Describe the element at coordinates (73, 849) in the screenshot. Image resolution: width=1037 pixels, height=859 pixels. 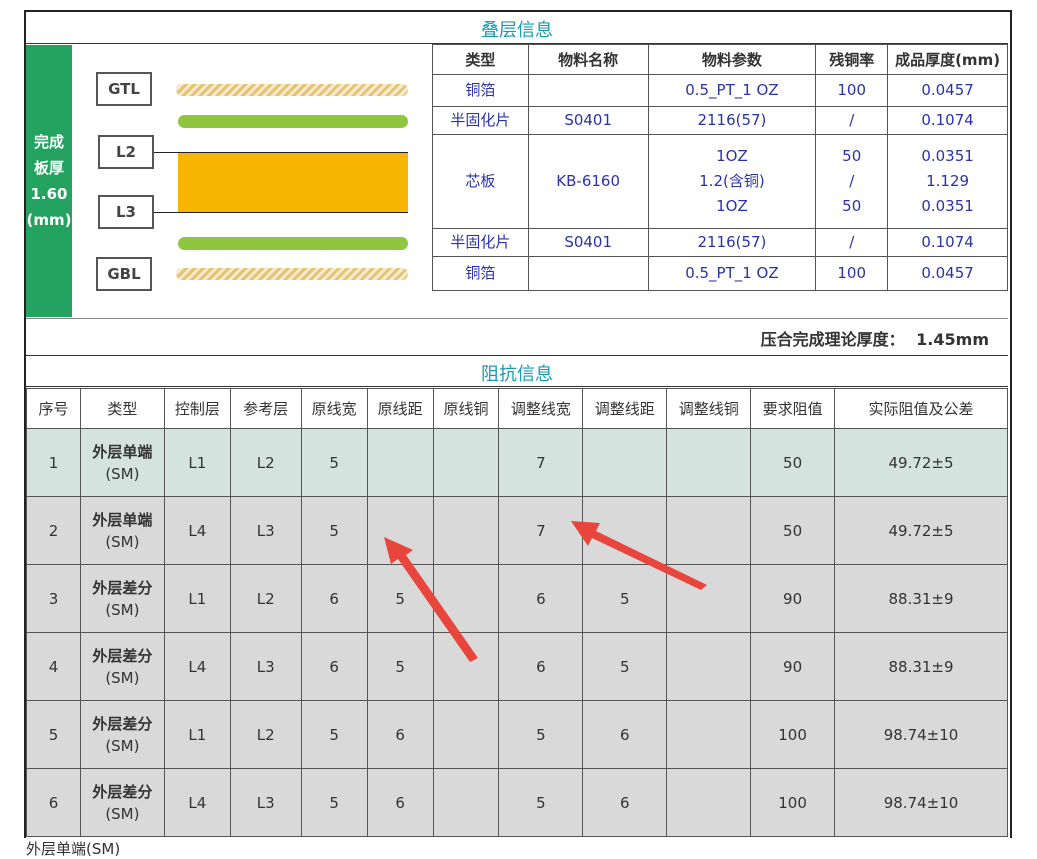
I see `footer-note: 外层单端(SM)` at that location.